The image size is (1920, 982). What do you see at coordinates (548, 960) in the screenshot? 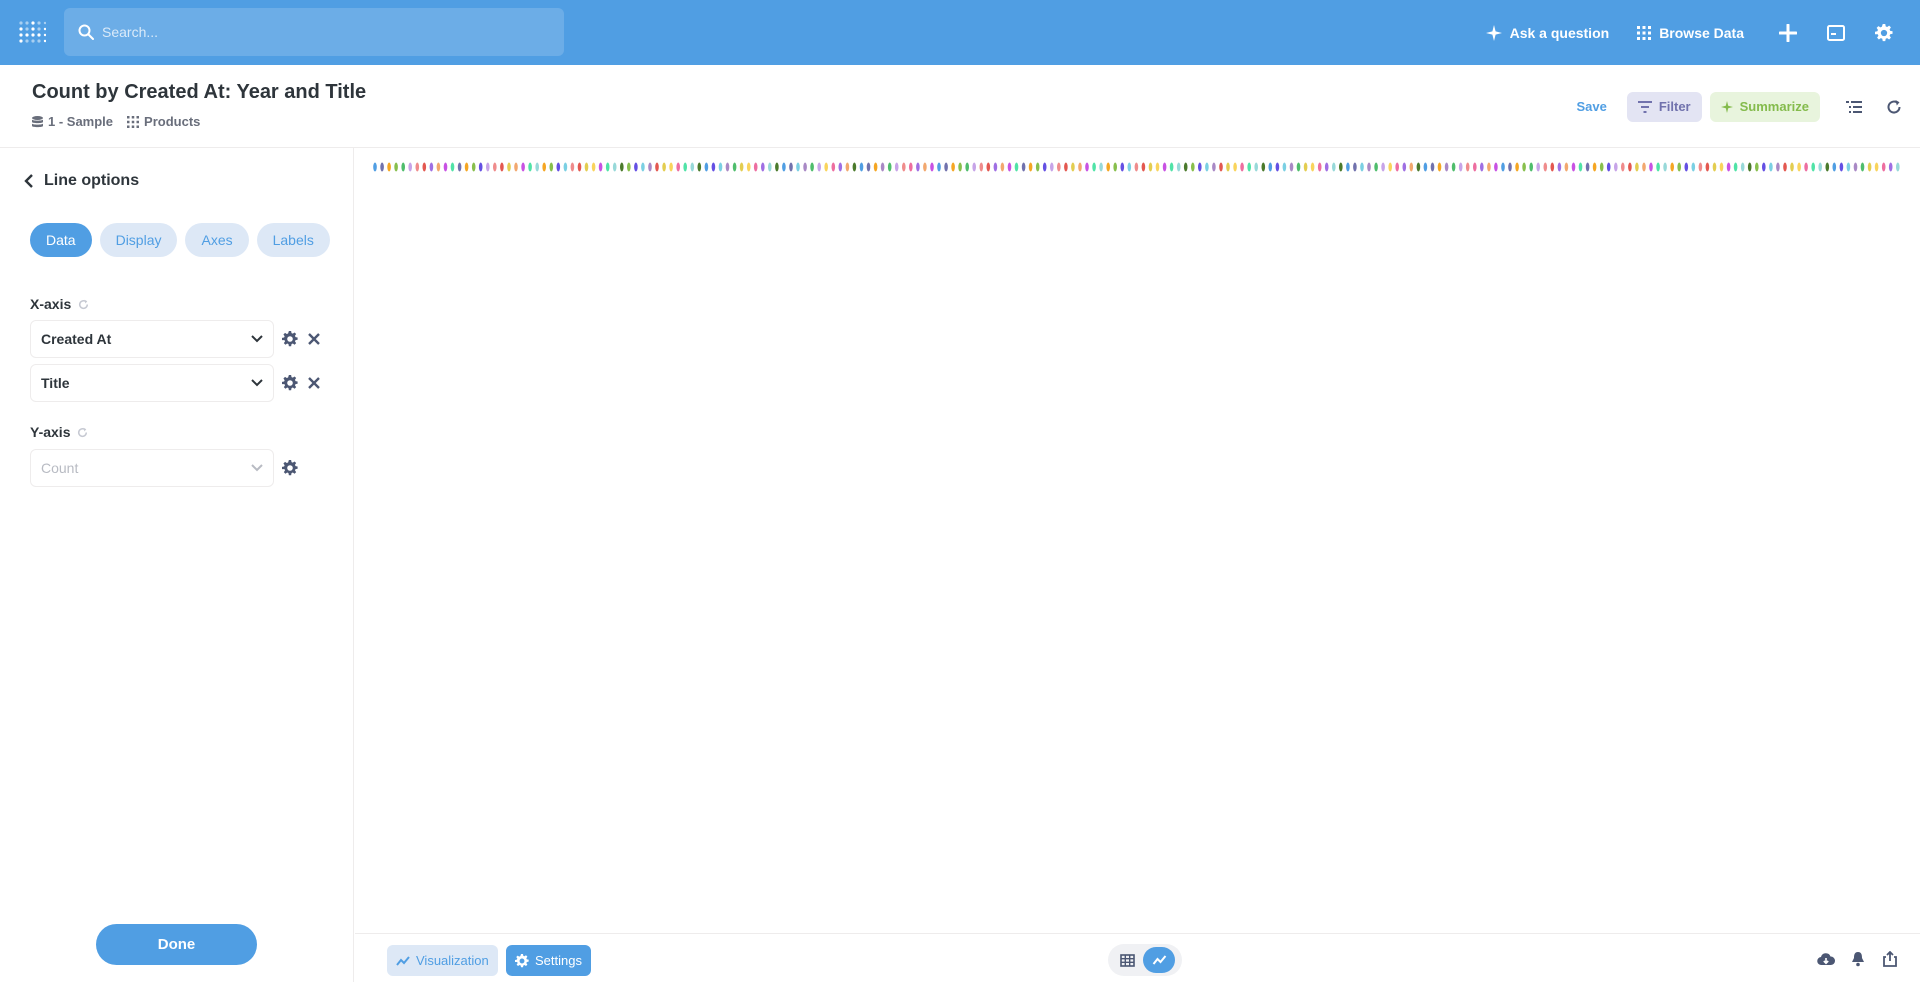
I see `settings-button: Settings` at bounding box center [548, 960].